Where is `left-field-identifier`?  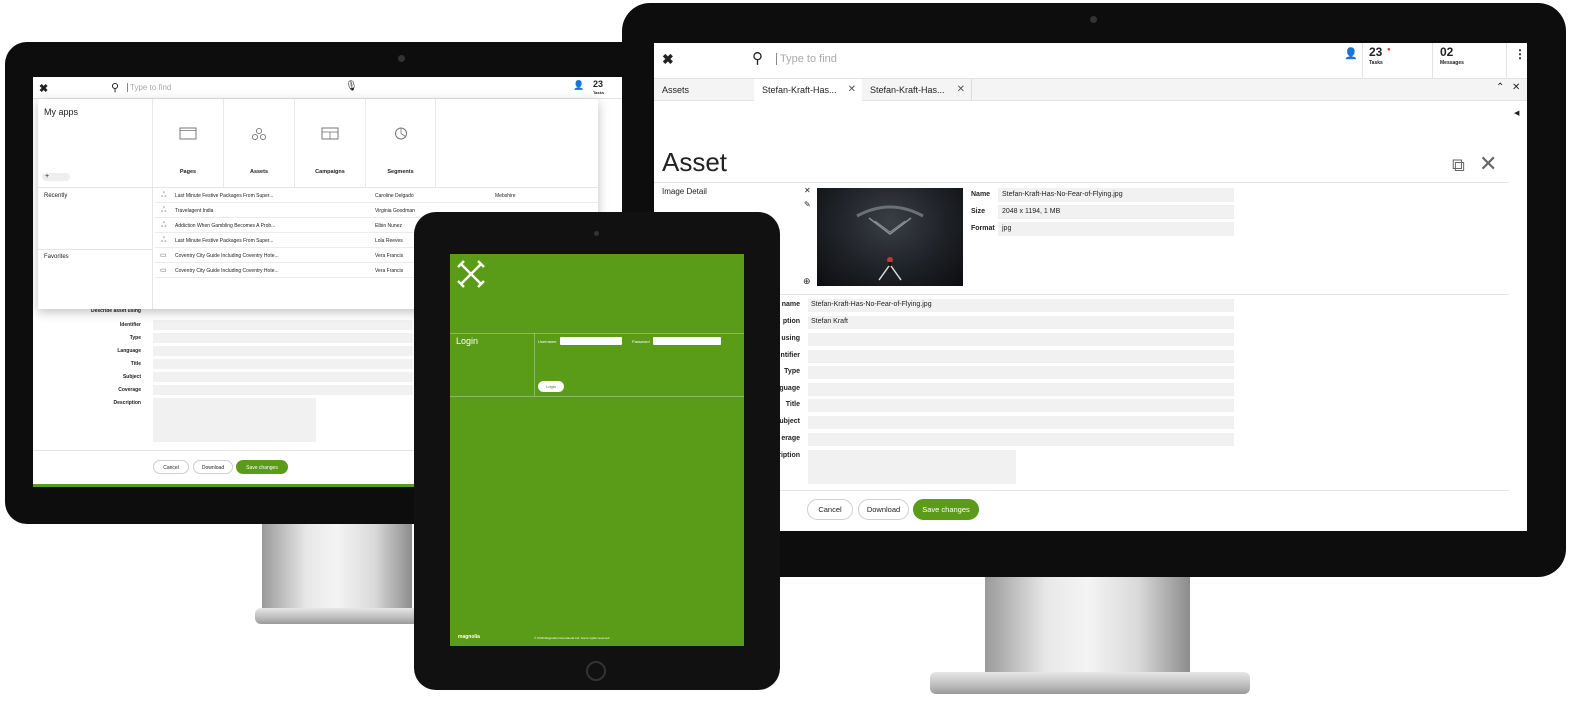
left-field-identifier is located at coordinates (283, 325).